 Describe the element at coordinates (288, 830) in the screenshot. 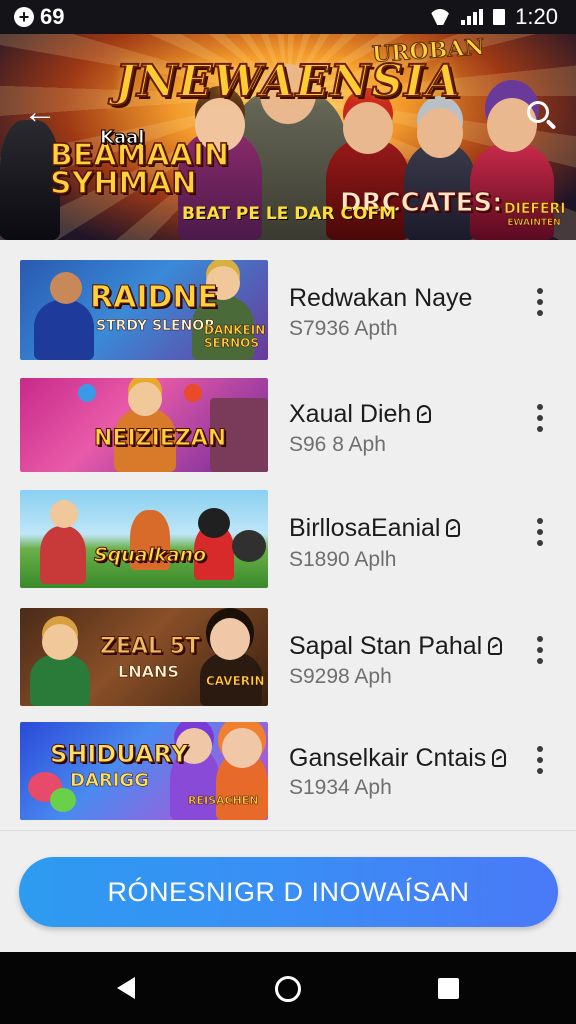

I see `divider` at that location.